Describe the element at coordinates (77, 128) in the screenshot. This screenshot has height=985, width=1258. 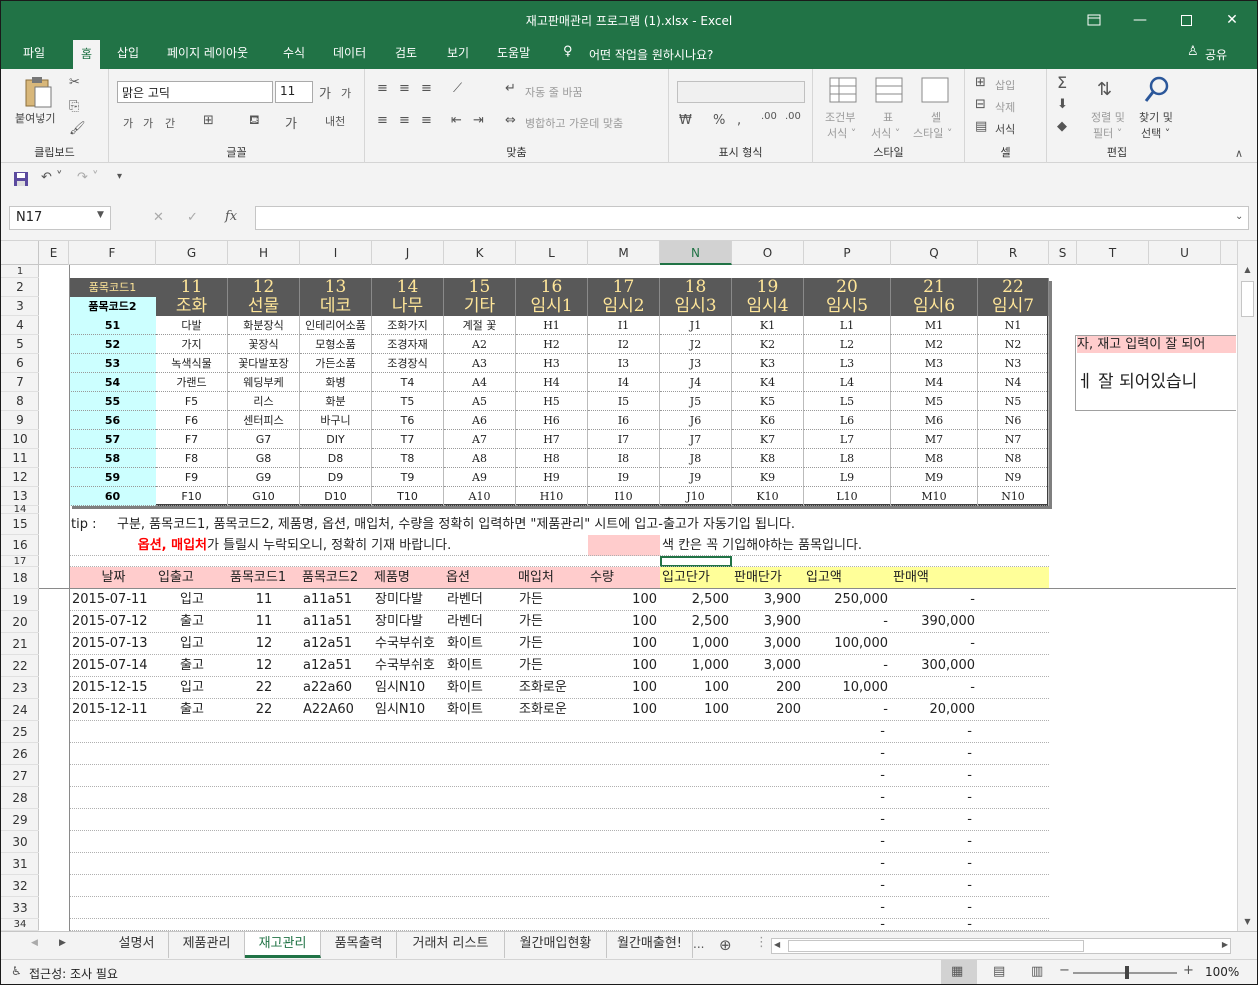
I see `format-painter-icon: 🖌` at that location.